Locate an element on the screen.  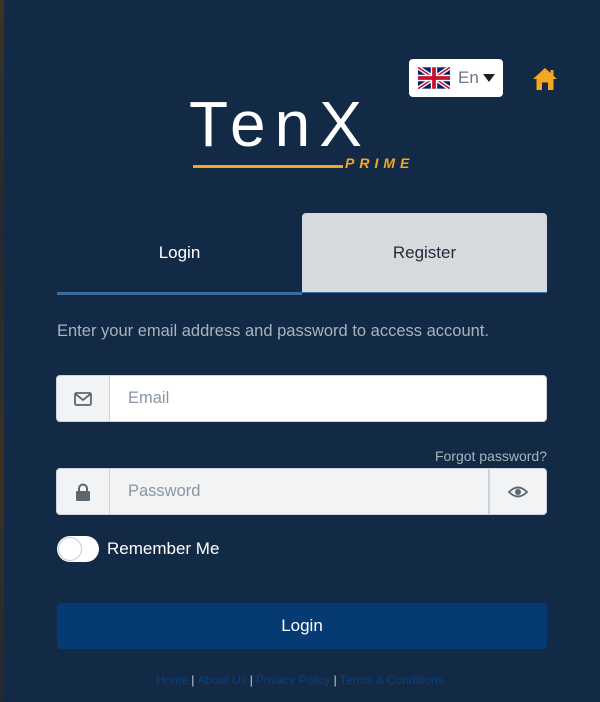
logo-main-text: TenX is located at coordinates (280, 124).